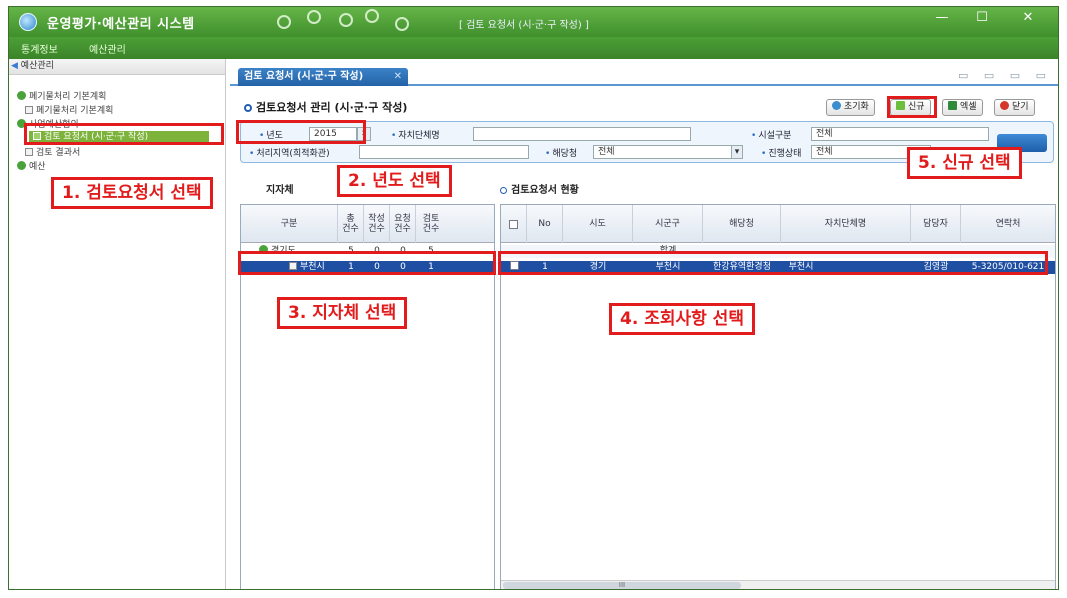  I want to click on tree-item-review-request: 검토 요청서 (시·군·구 작성), so click(119, 137).